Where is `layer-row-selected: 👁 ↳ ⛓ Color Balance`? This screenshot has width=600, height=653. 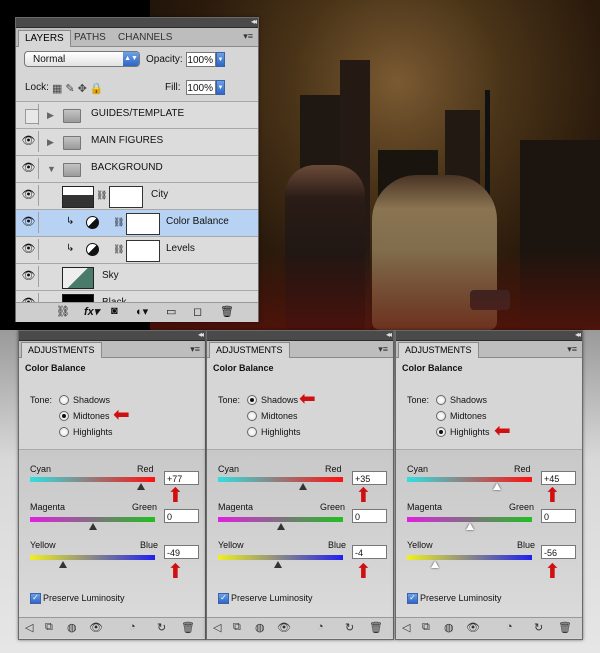 layer-row-selected: 👁 ↳ ⛓ Color Balance is located at coordinates (137, 222).